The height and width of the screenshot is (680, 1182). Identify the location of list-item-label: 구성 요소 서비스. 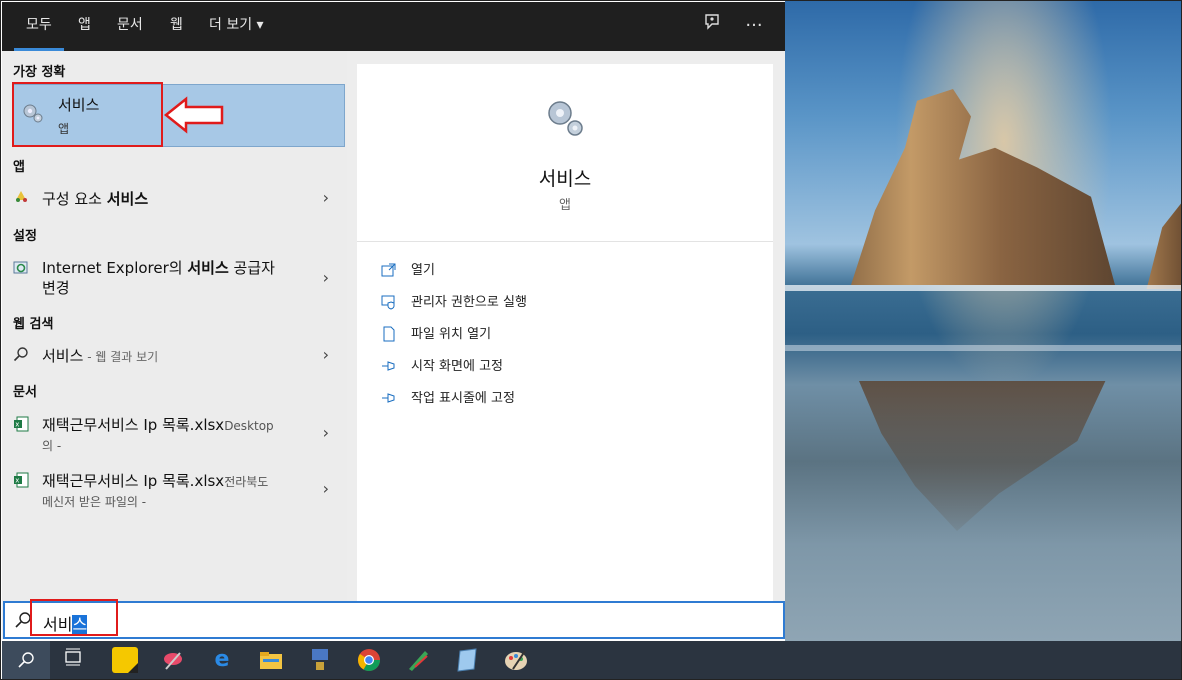
(95, 198).